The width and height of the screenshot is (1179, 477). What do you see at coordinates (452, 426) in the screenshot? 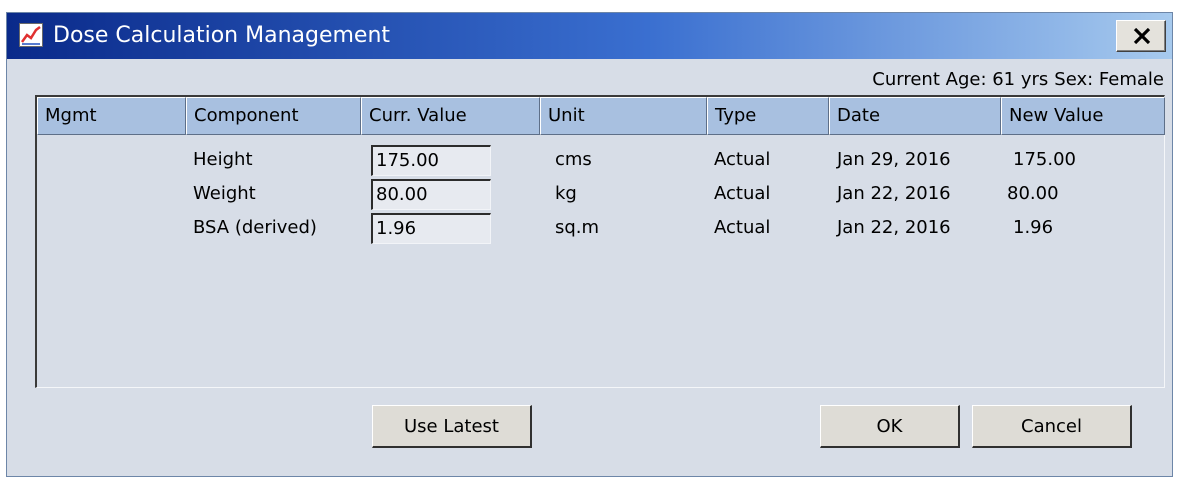
I see `use-latest-button: Use Latest` at bounding box center [452, 426].